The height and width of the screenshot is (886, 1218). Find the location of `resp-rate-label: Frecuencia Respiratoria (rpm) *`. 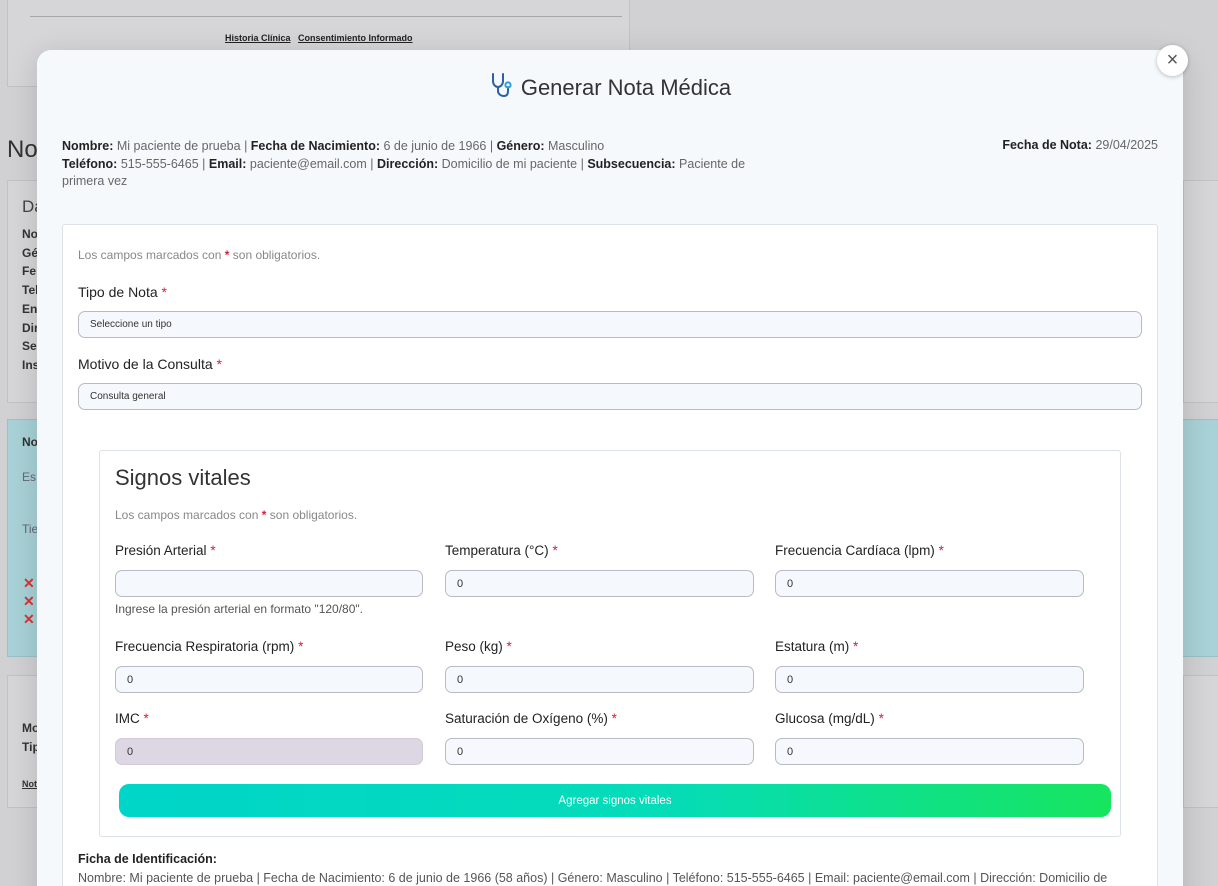

resp-rate-label: Frecuencia Respiratoria (rpm) * is located at coordinates (209, 646).